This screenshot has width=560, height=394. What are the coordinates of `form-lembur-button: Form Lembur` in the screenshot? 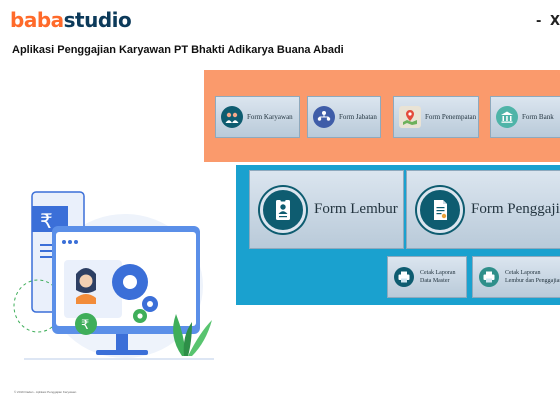 It's located at (326, 209).